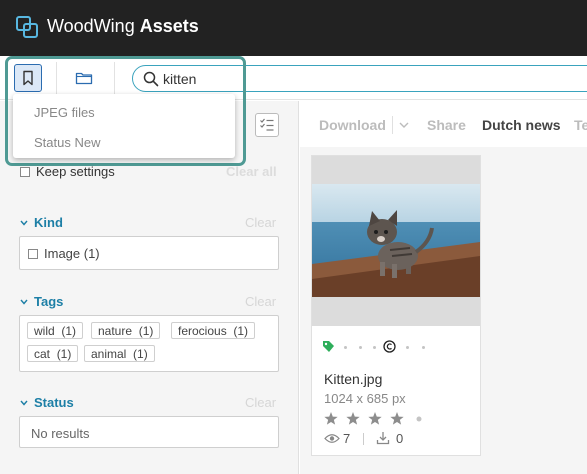 The height and width of the screenshot is (474, 587). I want to click on action-bar: Download Share Dutch news Te, so click(443, 124).